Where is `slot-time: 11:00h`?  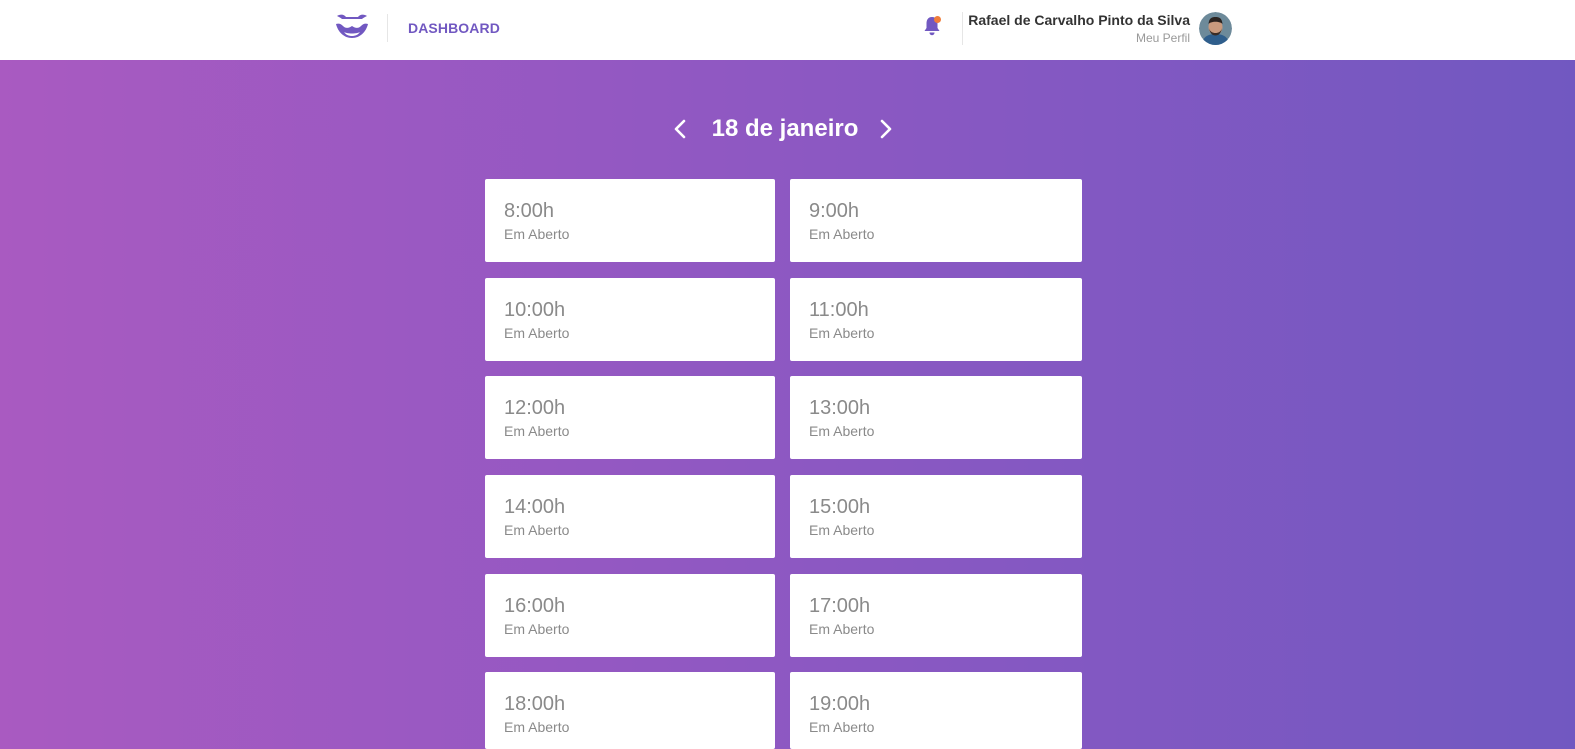 slot-time: 11:00h is located at coordinates (839, 310).